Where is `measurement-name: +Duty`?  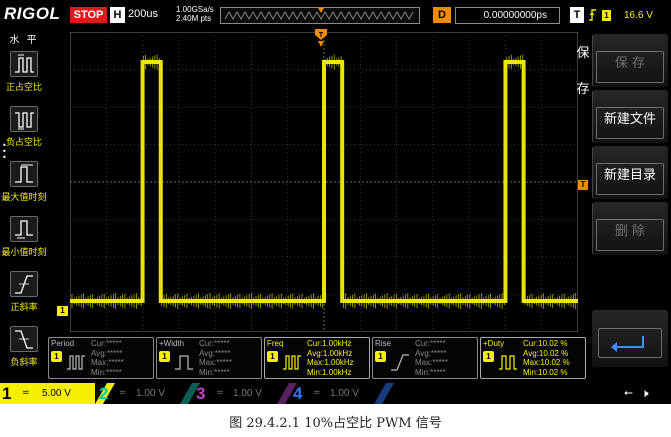 measurement-name: +Duty is located at coordinates (494, 343).